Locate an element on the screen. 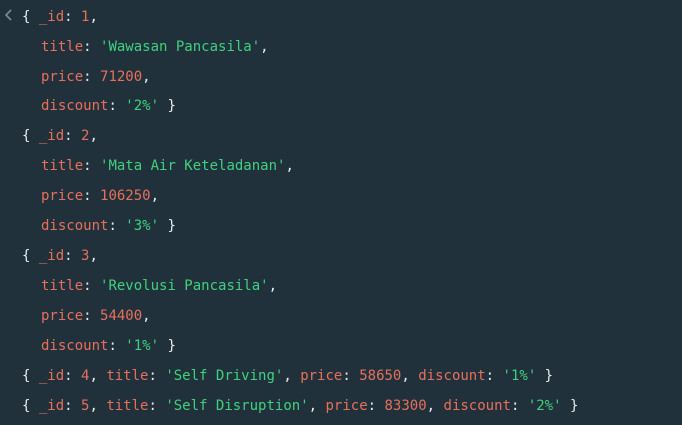 The width and height of the screenshot is (682, 425). doc-3-open-line: { _id: 3, is located at coordinates (60, 256).